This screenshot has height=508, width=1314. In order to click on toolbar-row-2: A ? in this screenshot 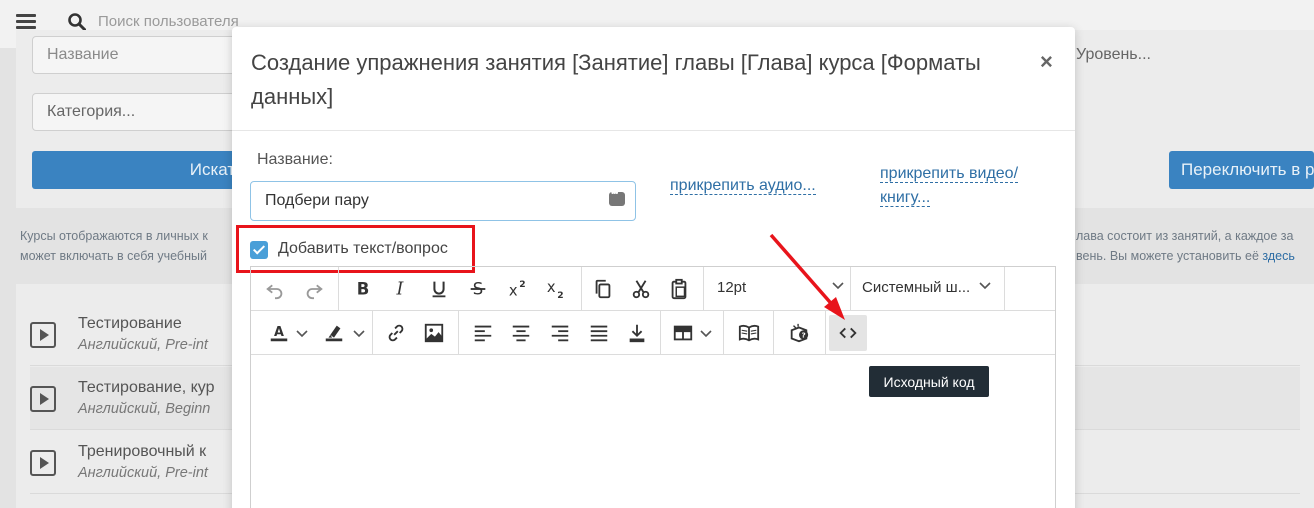, I will do `click(653, 333)`.